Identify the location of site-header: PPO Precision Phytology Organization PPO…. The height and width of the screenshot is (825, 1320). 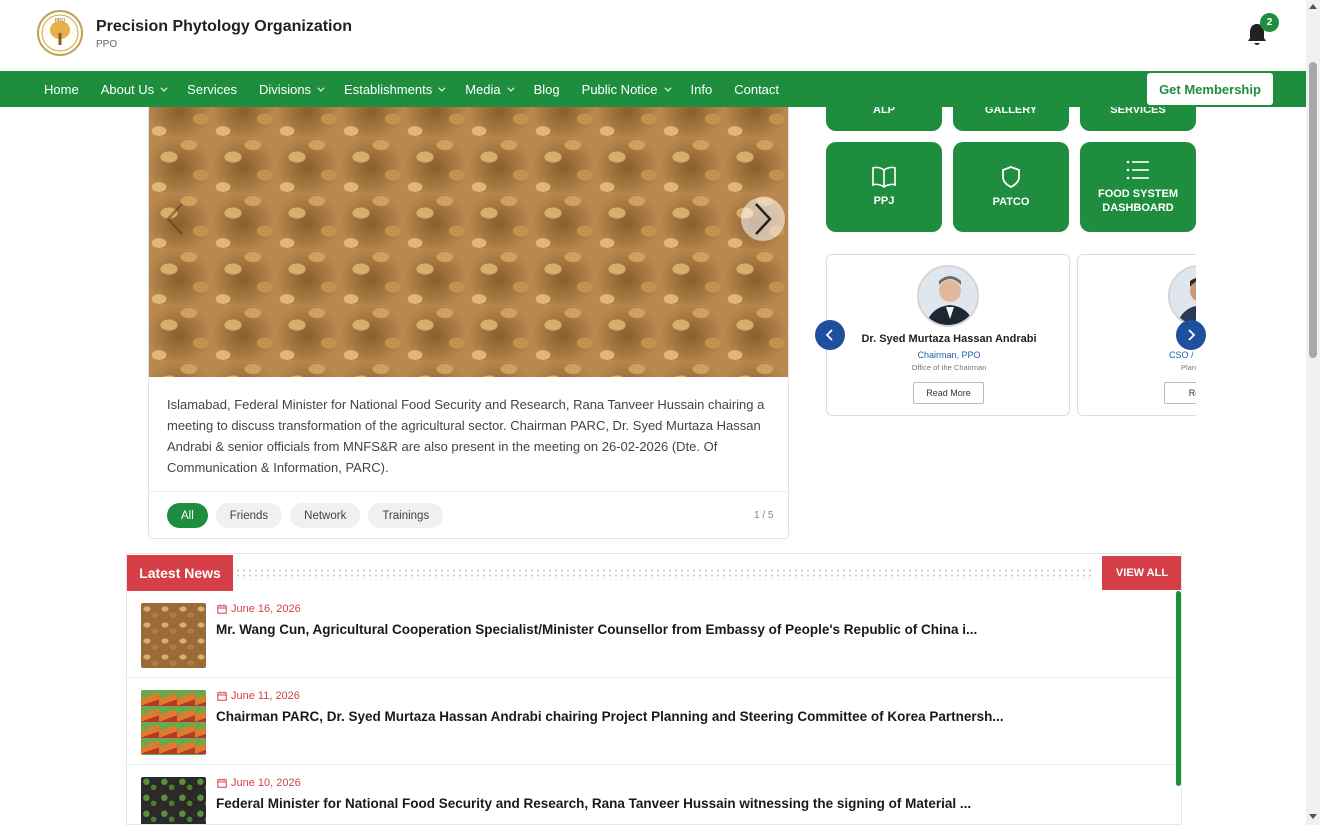
(653, 35).